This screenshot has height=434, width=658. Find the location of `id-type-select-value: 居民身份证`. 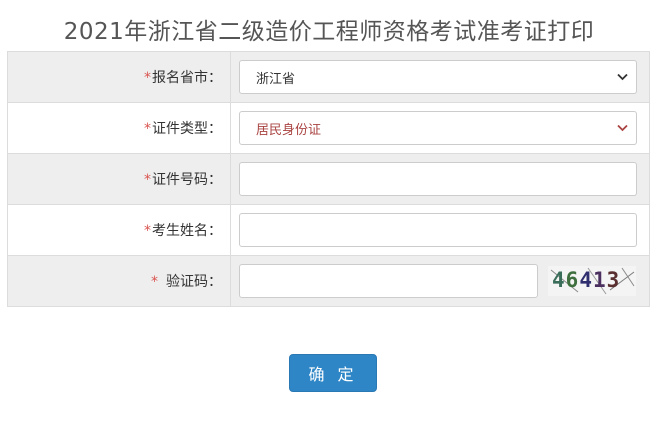

id-type-select-value: 居民身份证 is located at coordinates (289, 130).